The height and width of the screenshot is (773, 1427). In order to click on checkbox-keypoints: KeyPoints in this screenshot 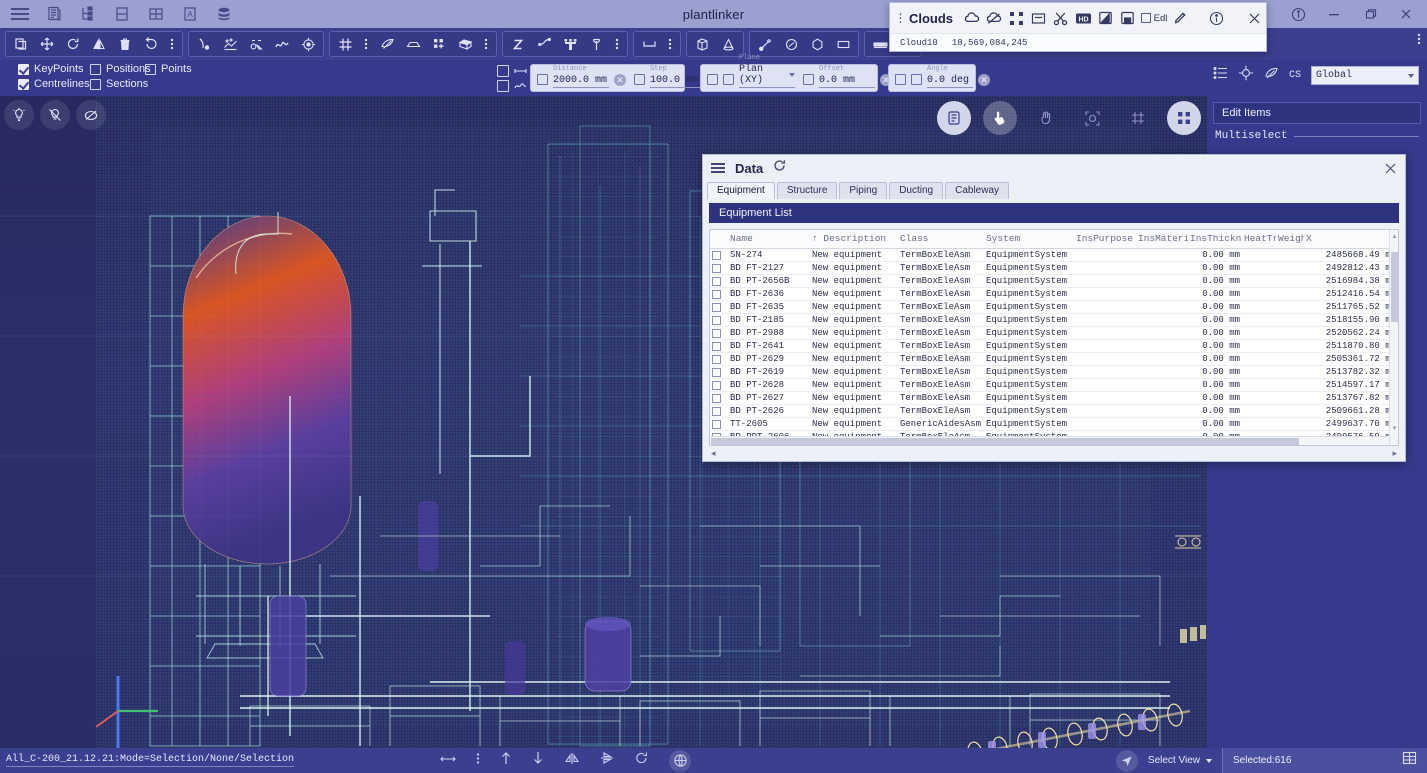, I will do `click(54, 69)`.